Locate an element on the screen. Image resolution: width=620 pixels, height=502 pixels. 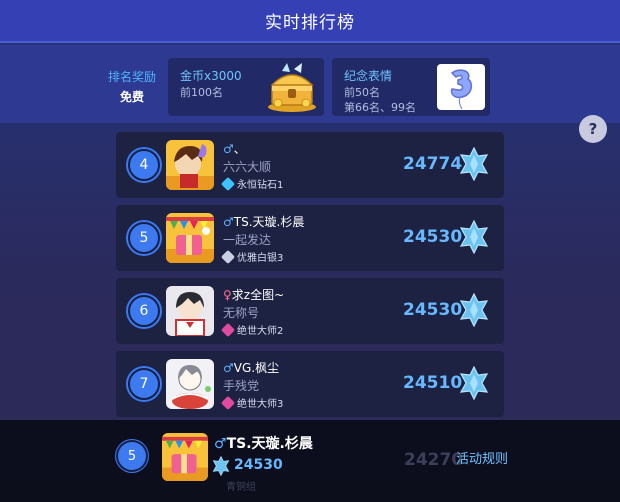
player-score: 24510 is located at coordinates (433, 383).